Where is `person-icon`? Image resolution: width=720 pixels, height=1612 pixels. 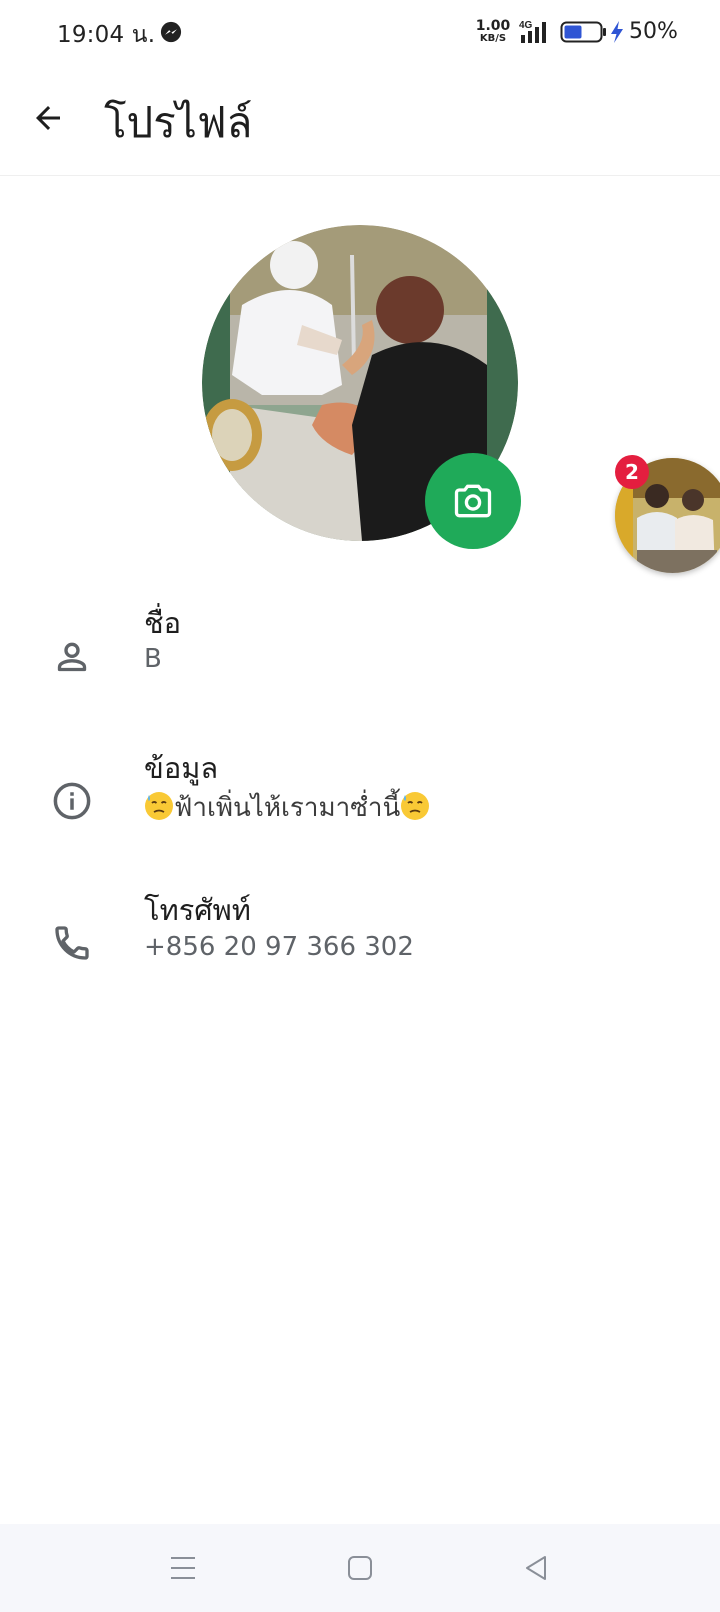 person-icon is located at coordinates (72, 657).